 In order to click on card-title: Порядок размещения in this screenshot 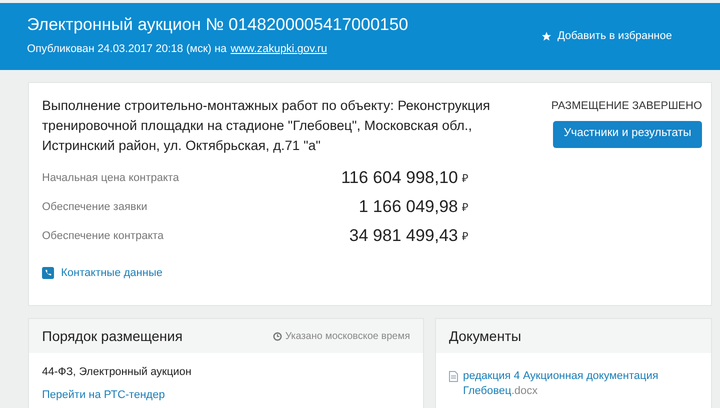, I will do `click(112, 336)`.